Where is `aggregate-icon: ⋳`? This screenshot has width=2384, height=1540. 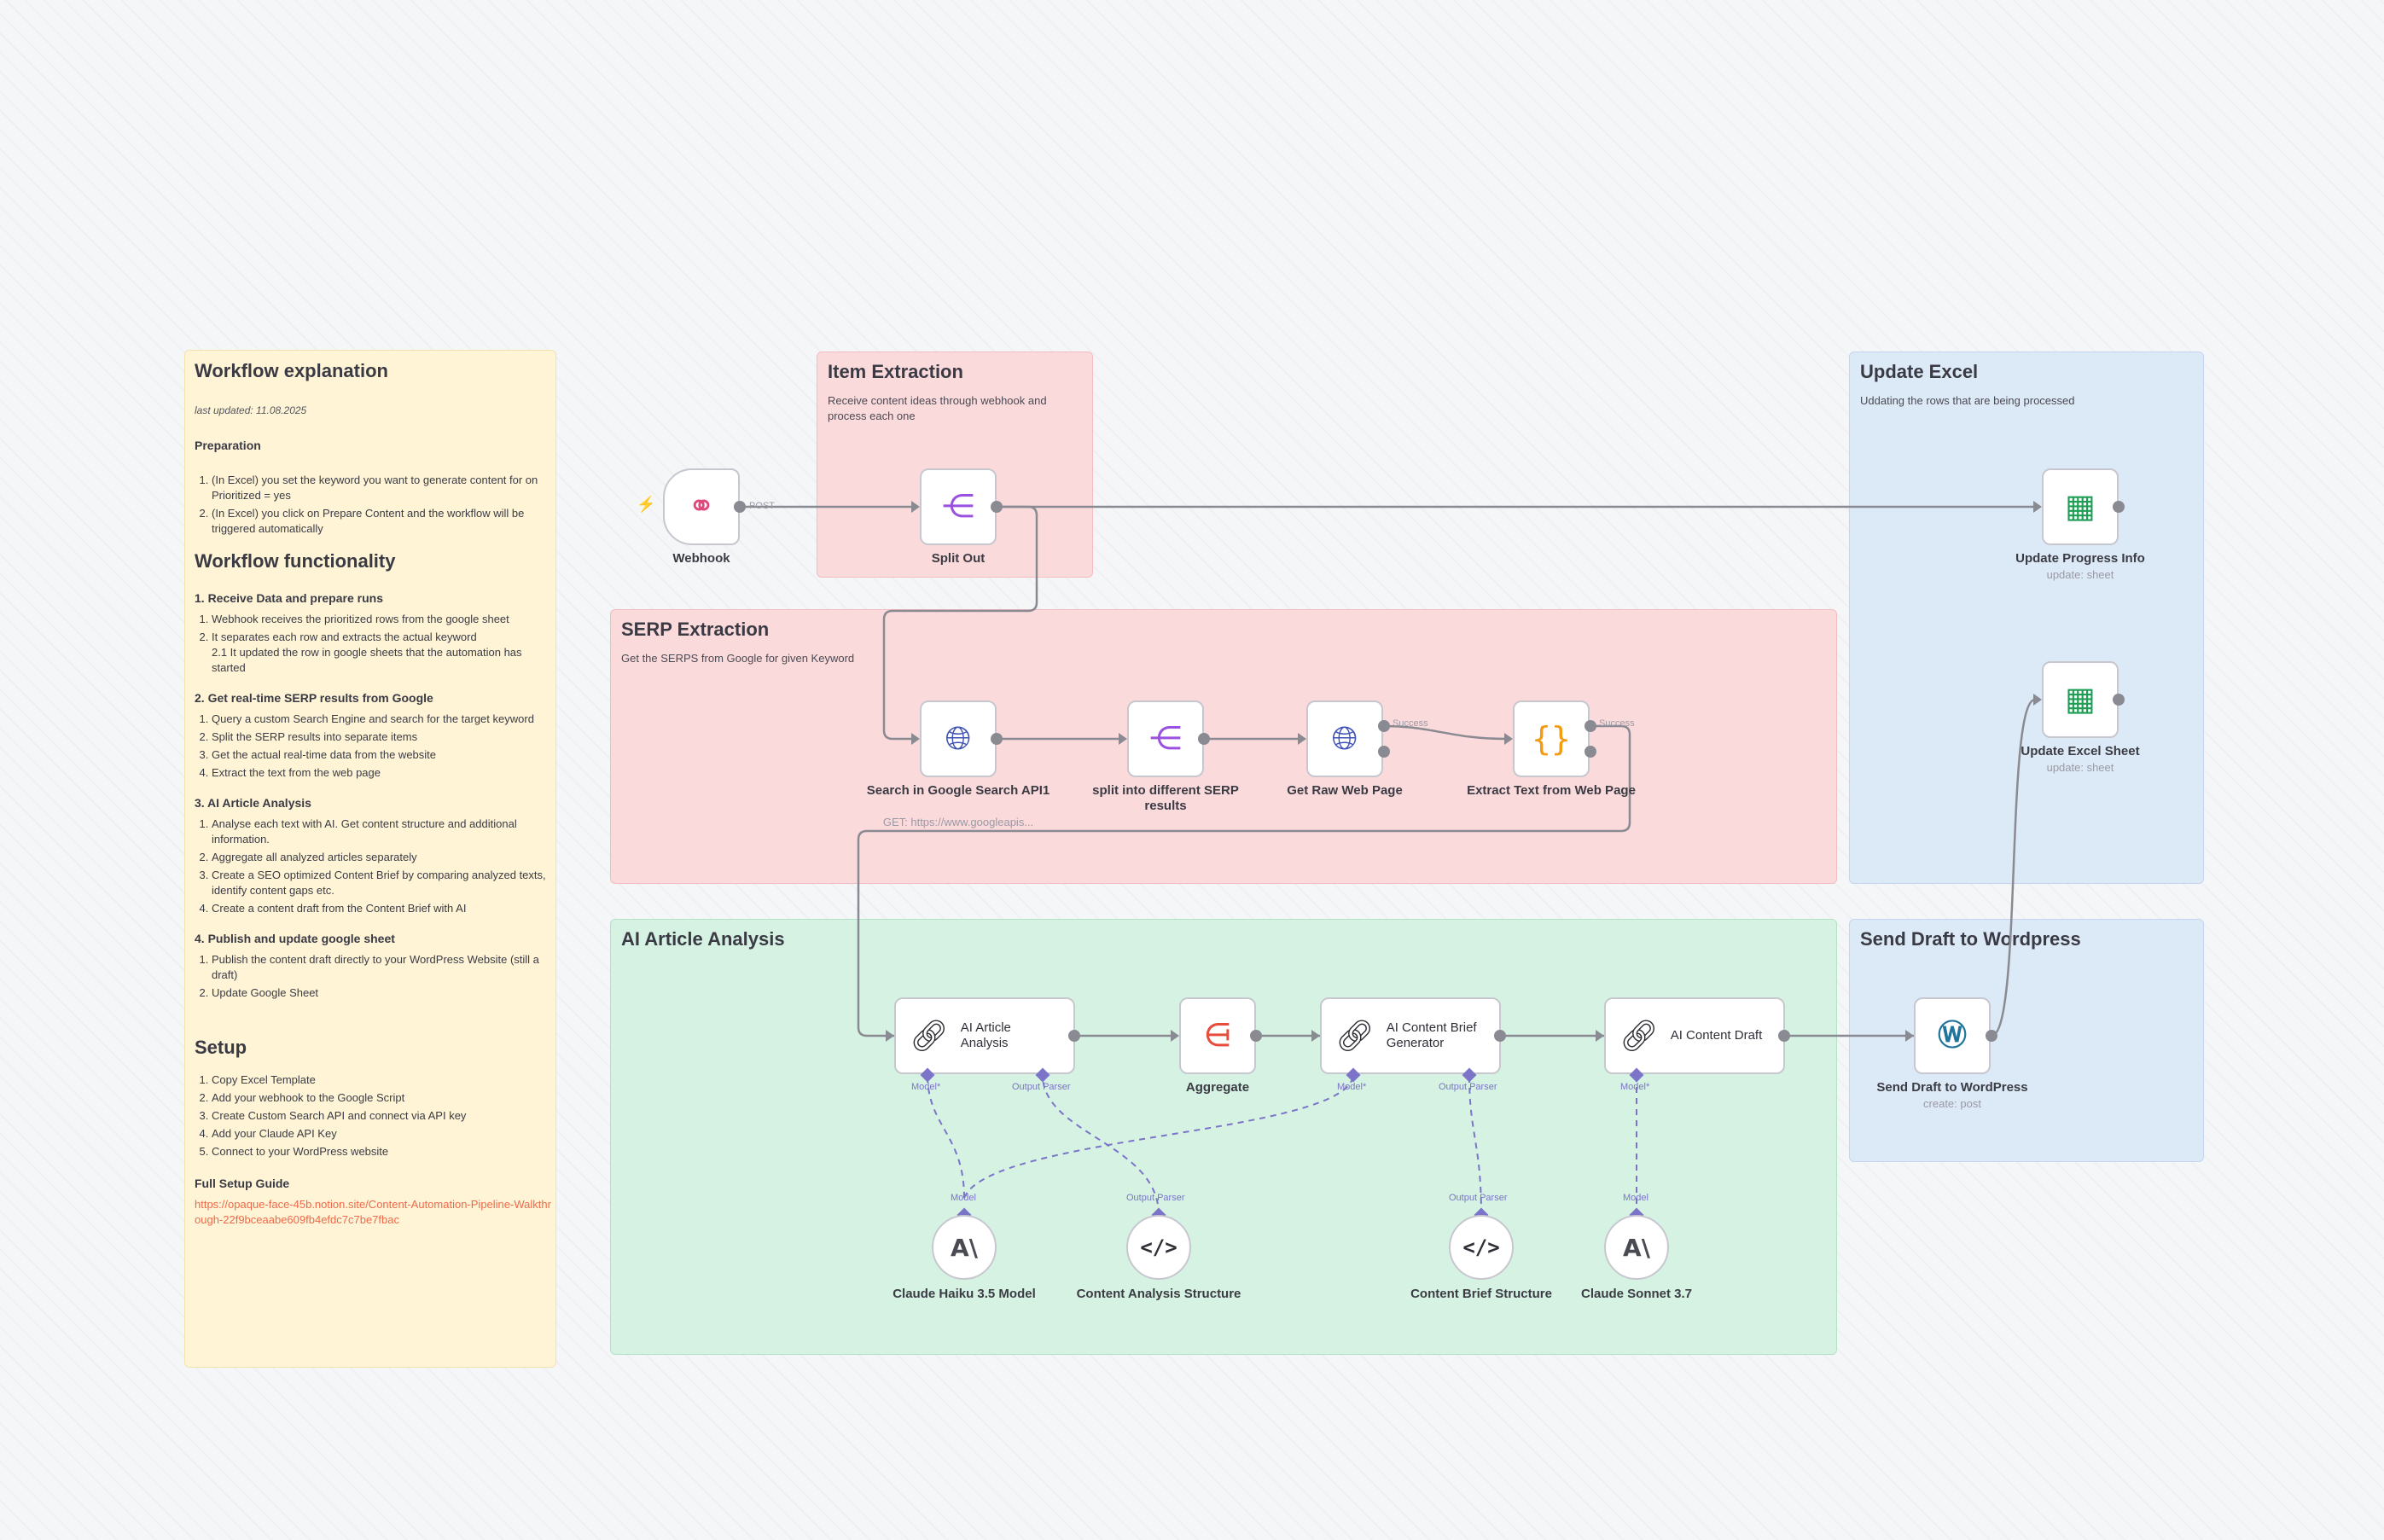
aggregate-icon: ⋳ is located at coordinates (1217, 1036).